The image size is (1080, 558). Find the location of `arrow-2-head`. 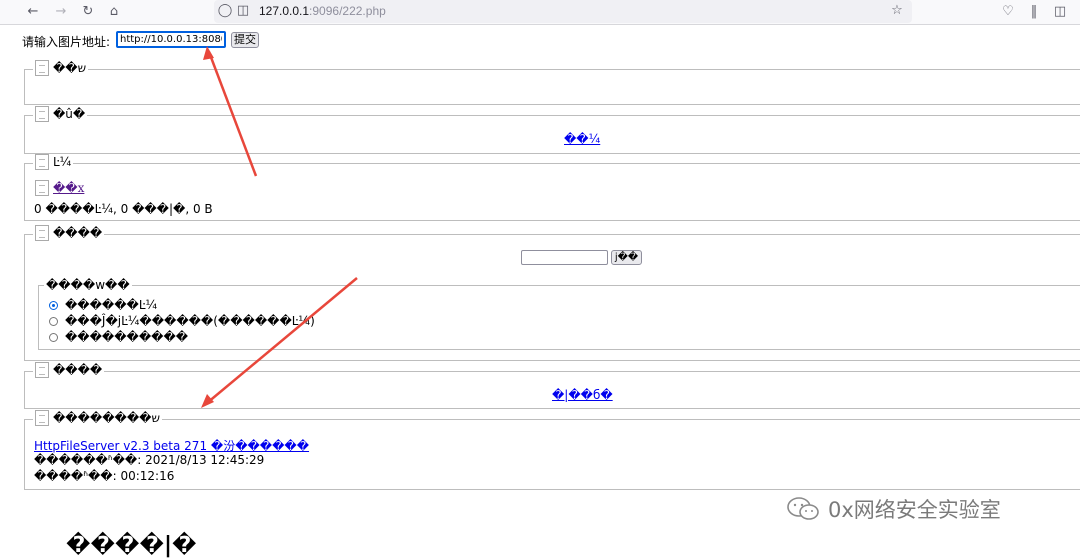

arrow-2-head is located at coordinates (207, 401).